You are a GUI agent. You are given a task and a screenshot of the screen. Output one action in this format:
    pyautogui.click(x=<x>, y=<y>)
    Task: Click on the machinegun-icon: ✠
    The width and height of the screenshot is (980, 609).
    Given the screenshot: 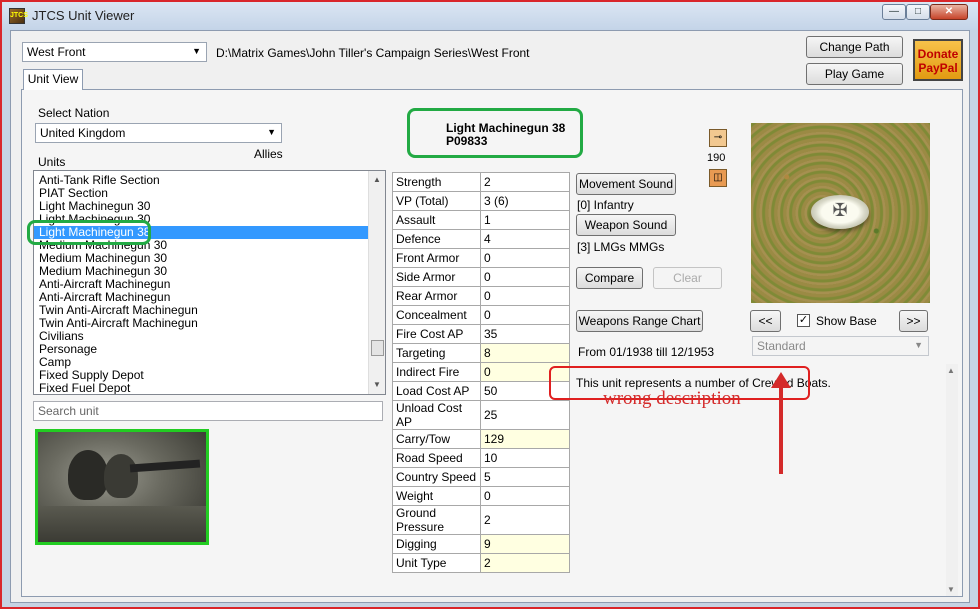 What is the action you would take?
    pyautogui.click(x=840, y=210)
    